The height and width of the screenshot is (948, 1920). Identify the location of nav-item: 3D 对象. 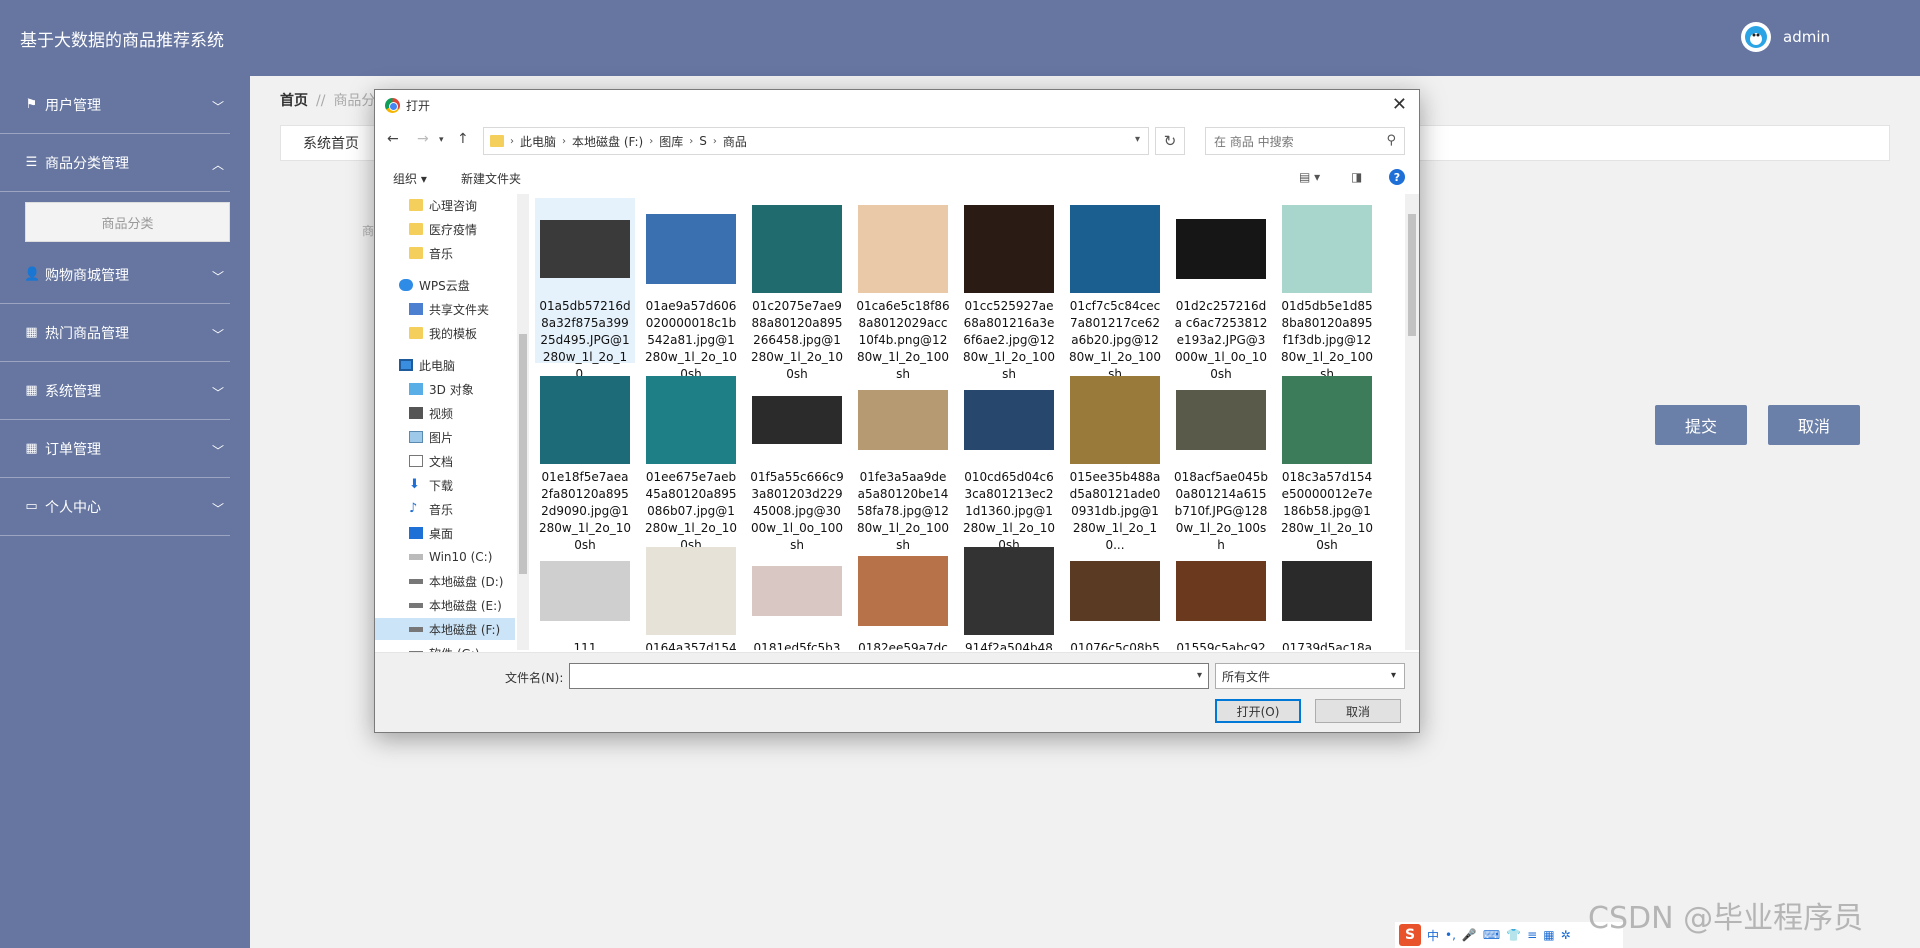
(441, 389).